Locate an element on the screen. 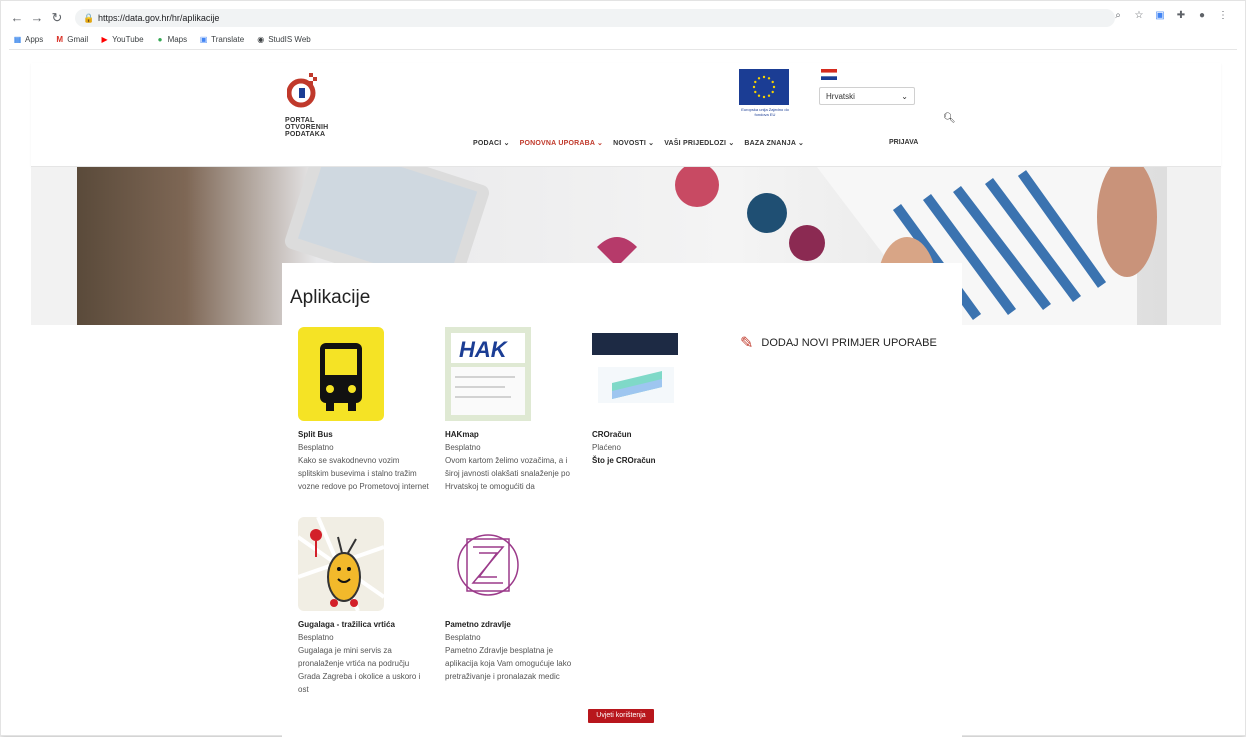  bookmark-translate: ▣ Translate is located at coordinates (221, 39).